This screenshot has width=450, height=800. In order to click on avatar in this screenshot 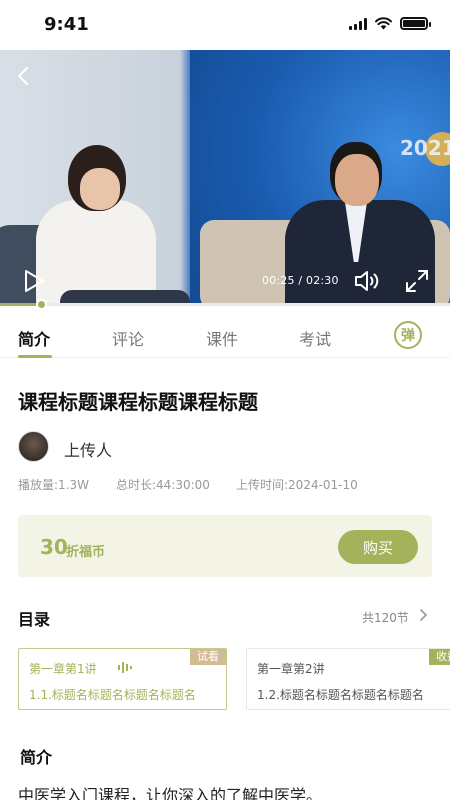, I will do `click(33, 446)`.